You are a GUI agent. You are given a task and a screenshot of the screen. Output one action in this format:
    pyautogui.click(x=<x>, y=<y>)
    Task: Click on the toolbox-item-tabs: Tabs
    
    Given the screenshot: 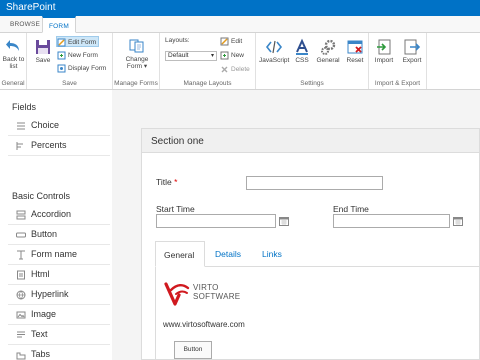 What is the action you would take?
    pyautogui.click(x=59, y=352)
    